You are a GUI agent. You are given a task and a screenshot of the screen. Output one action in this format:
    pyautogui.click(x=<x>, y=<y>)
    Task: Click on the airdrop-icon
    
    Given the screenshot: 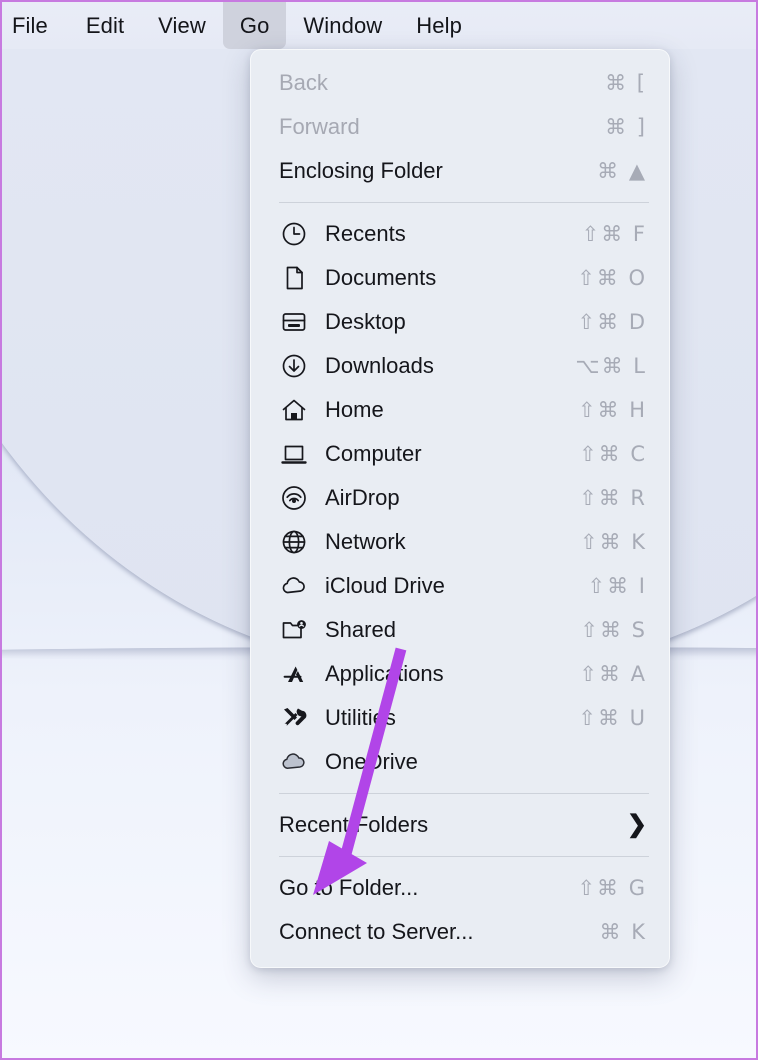 What is the action you would take?
    pyautogui.click(x=294, y=498)
    